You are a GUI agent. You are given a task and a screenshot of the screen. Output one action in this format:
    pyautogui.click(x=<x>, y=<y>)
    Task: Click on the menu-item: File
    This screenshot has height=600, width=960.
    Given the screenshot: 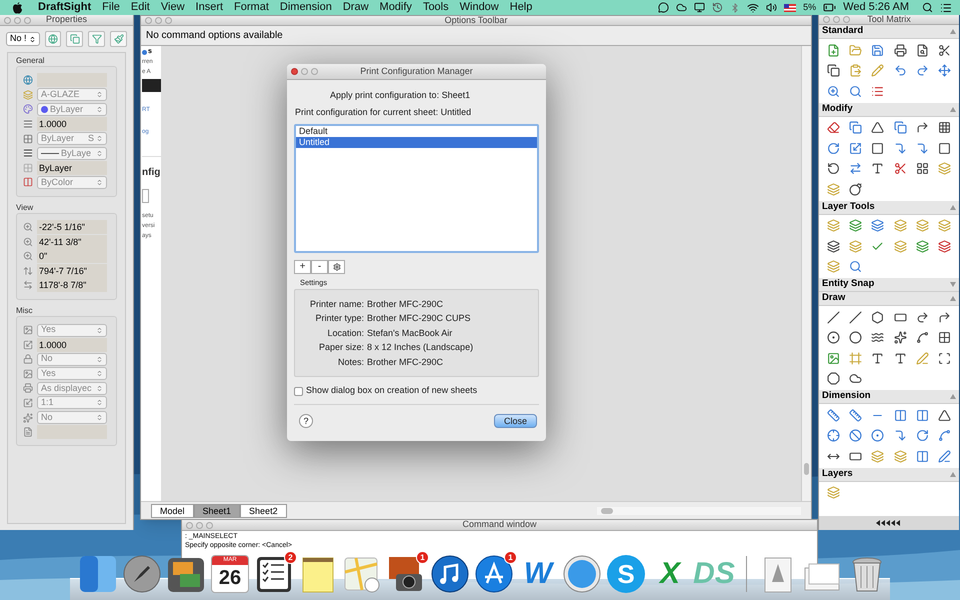 What is the action you would take?
    pyautogui.click(x=111, y=8)
    